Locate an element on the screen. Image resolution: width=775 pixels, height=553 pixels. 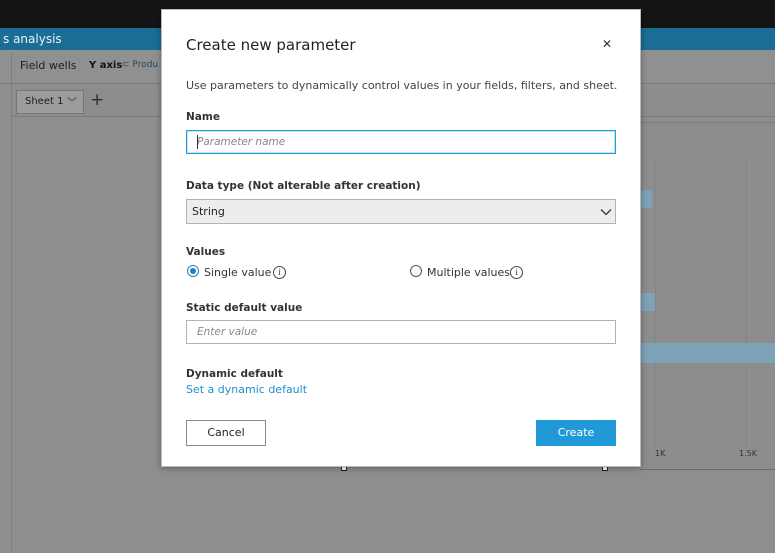
dynamic-default-label: Dynamic default is located at coordinates (234, 374).